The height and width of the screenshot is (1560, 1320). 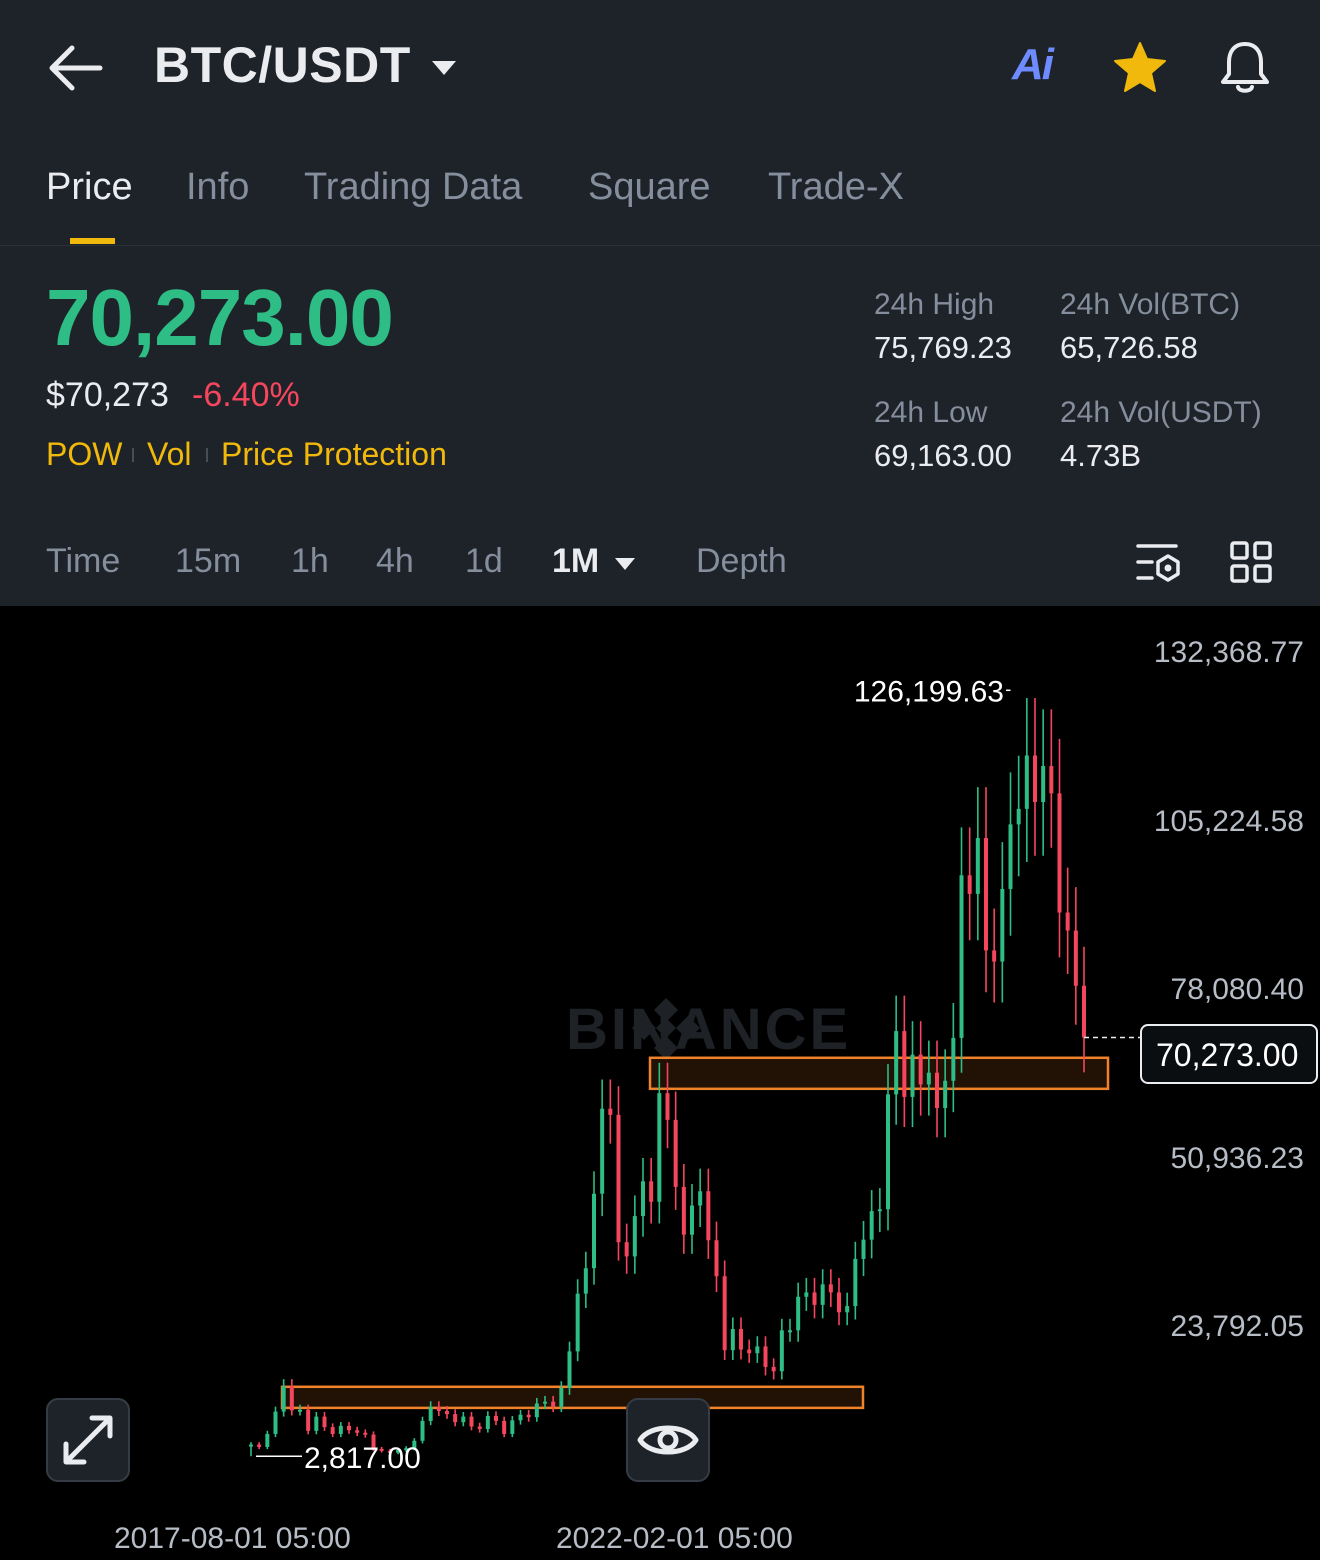 I want to click on eye-icon, so click(x=668, y=1440).